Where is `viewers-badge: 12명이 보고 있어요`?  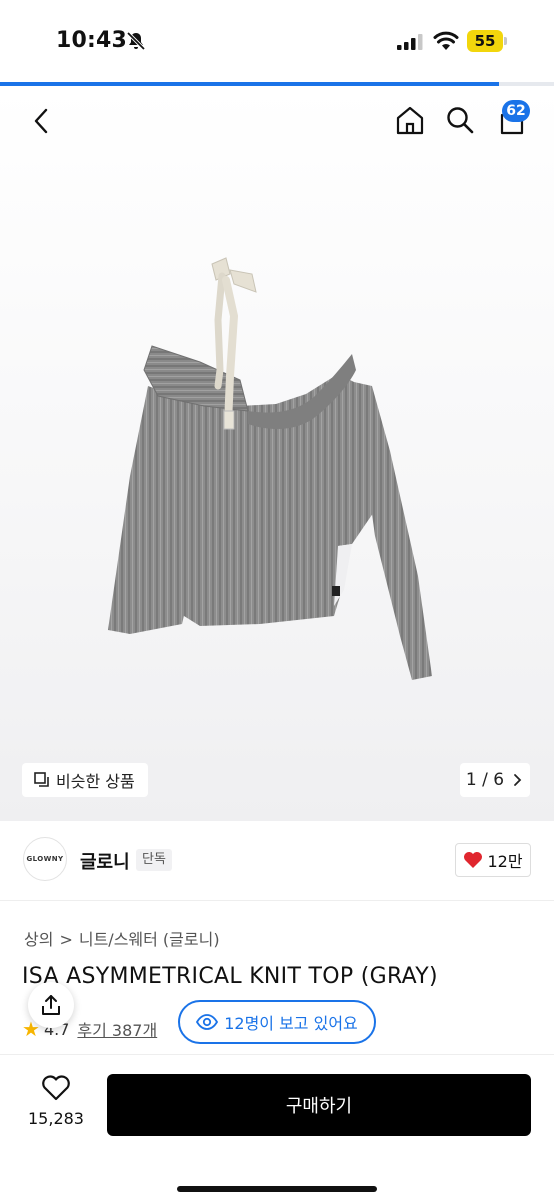
viewers-badge: 12명이 보고 있어요 is located at coordinates (277, 1022).